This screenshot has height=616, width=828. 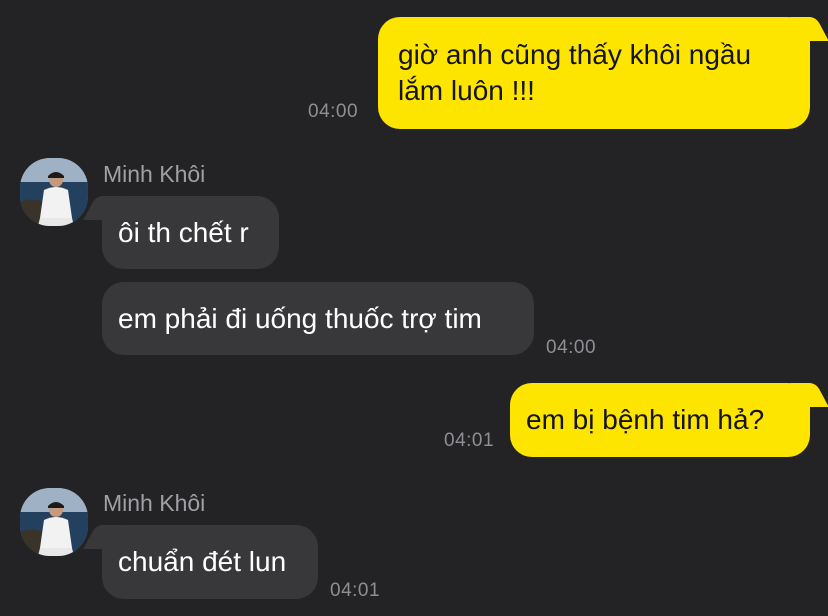 I want to click on message-text: em bị bệnh tim hả?, so click(x=645, y=419).